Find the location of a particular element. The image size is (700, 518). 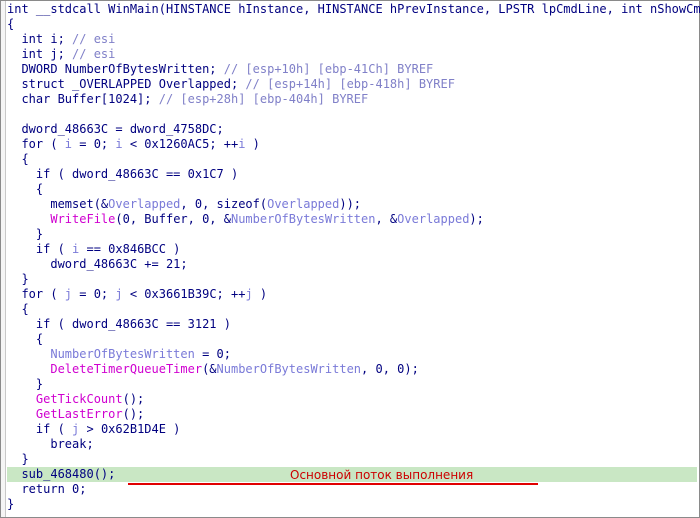

code-line: dword_48663C = dword_4758DC; is located at coordinates (352, 129).